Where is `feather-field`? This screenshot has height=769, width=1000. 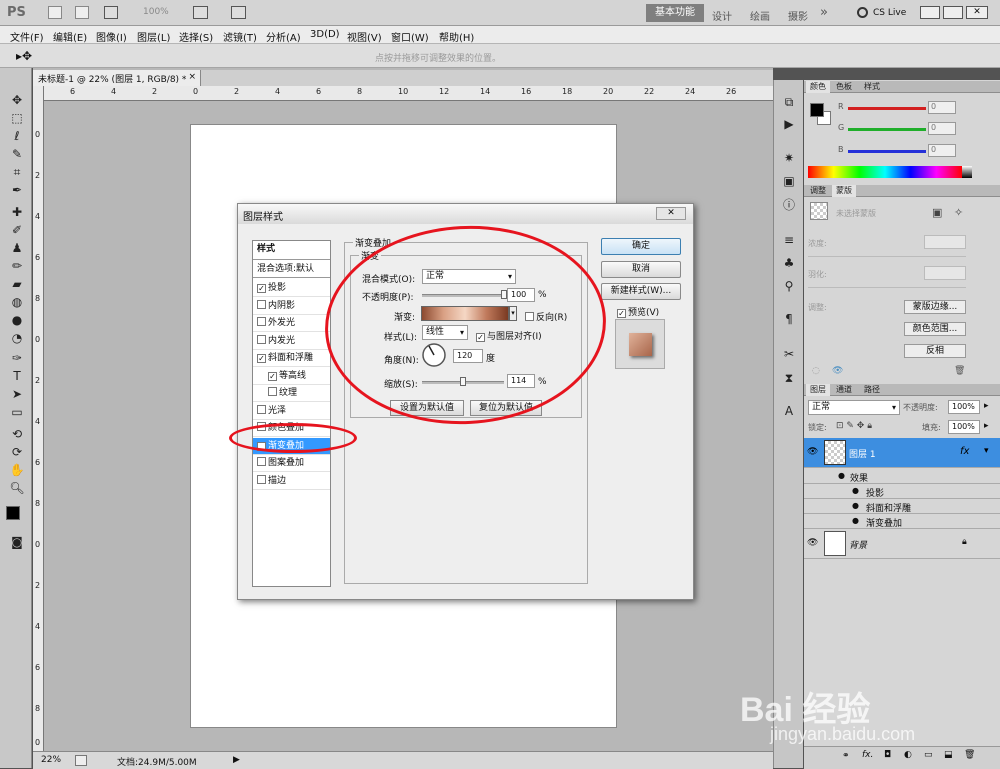
feather-field is located at coordinates (945, 273).